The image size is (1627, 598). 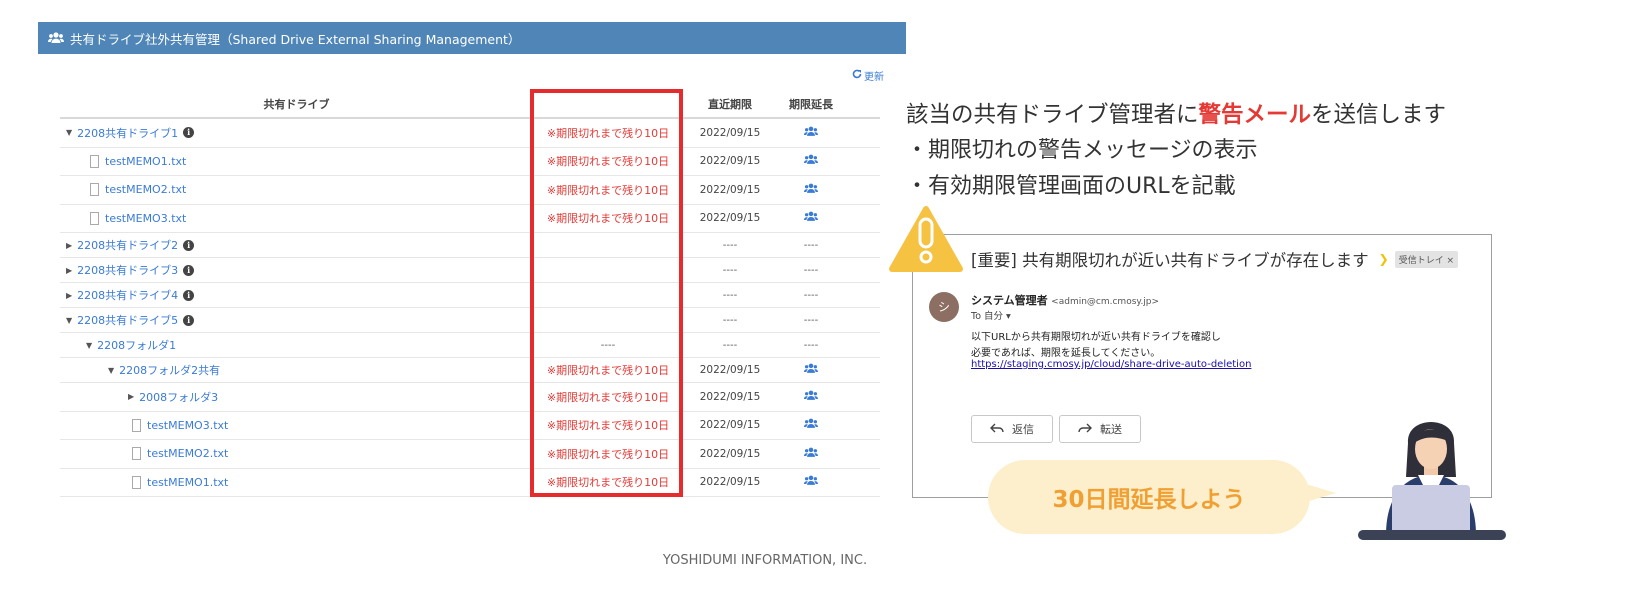 I want to click on admin-person-illustration, so click(x=1431, y=475).